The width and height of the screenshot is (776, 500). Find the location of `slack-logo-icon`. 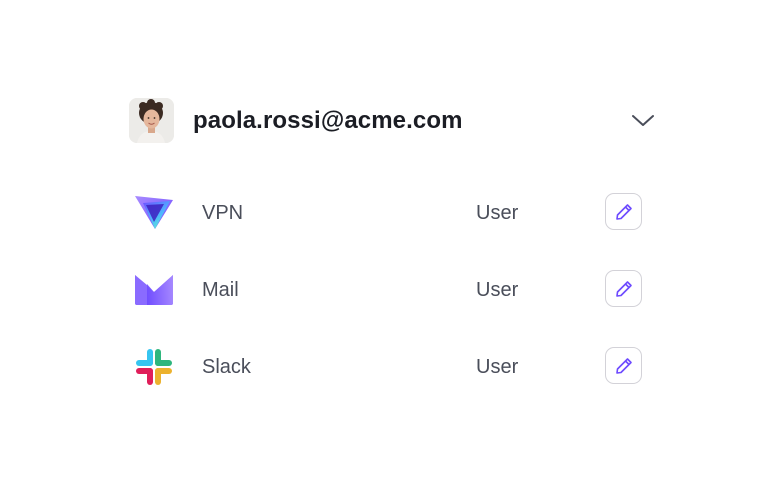

slack-logo-icon is located at coordinates (154, 367).